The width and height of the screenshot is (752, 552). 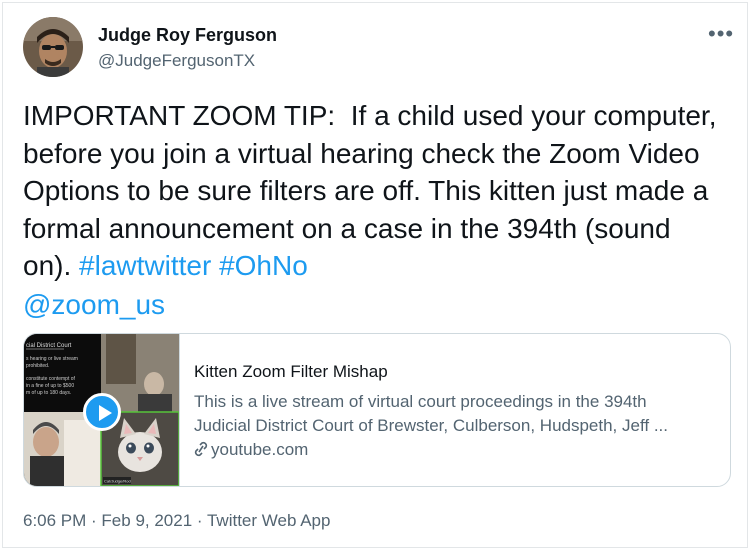 I want to click on author-handle: @JudgeFergusonTX, so click(x=176, y=61).